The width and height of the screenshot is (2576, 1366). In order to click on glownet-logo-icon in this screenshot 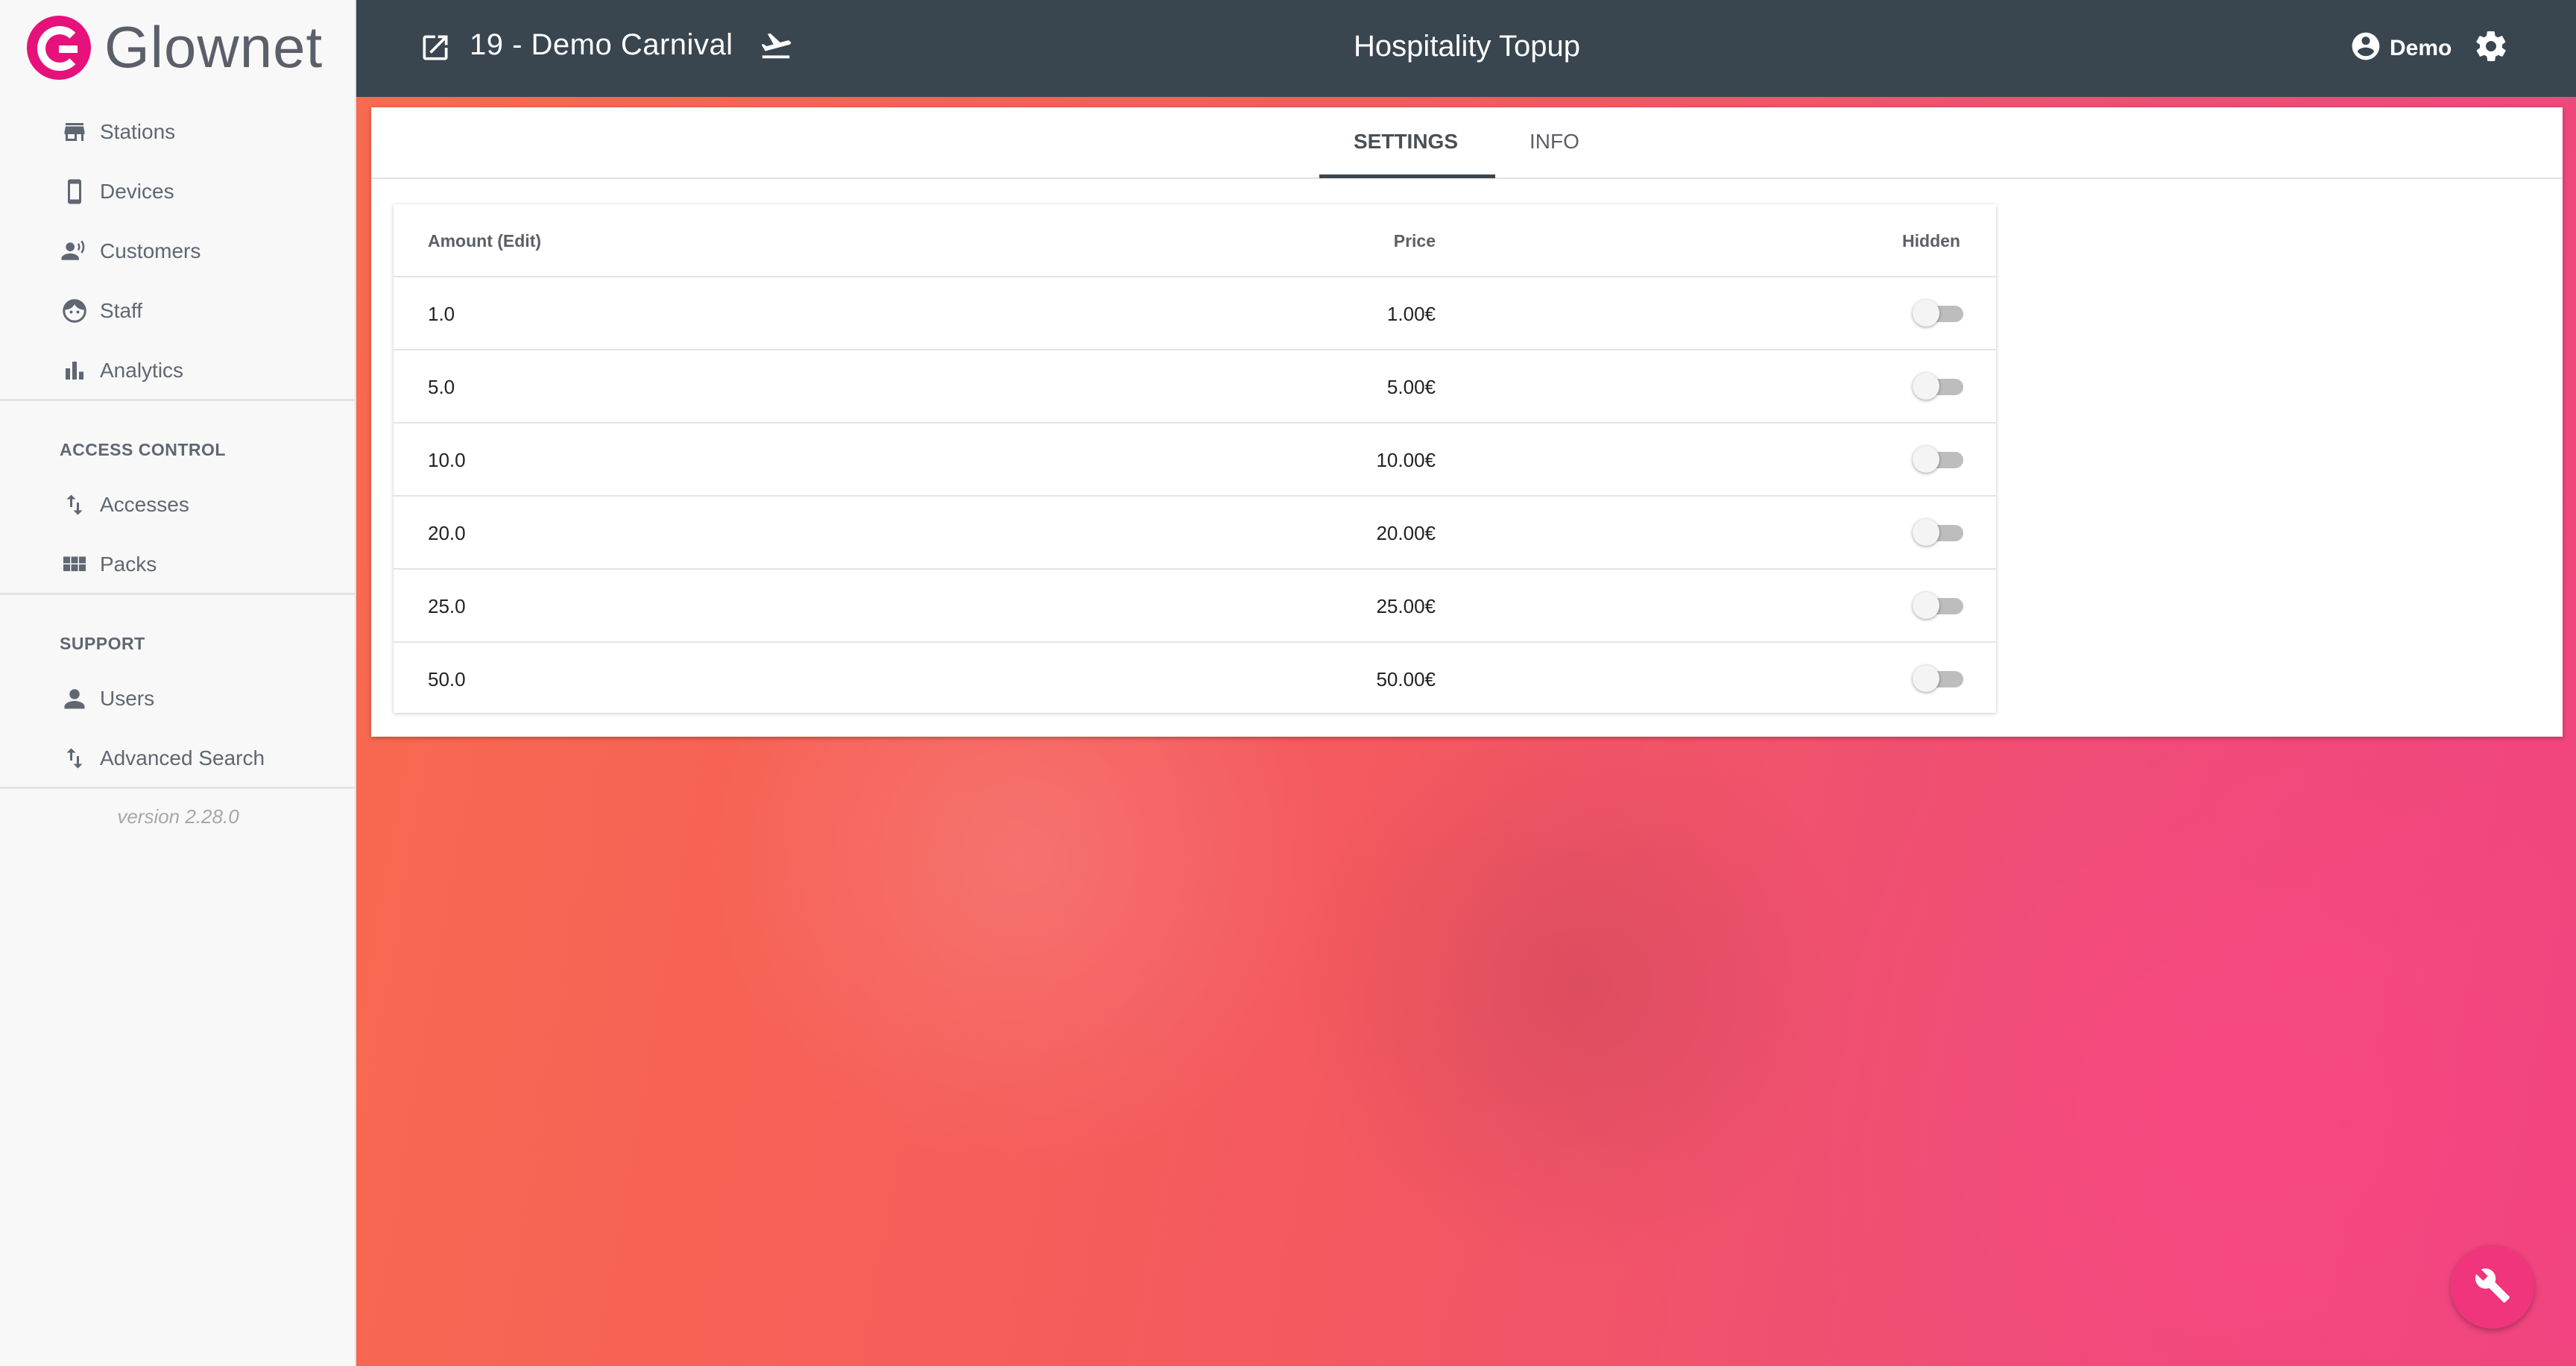, I will do `click(59, 47)`.